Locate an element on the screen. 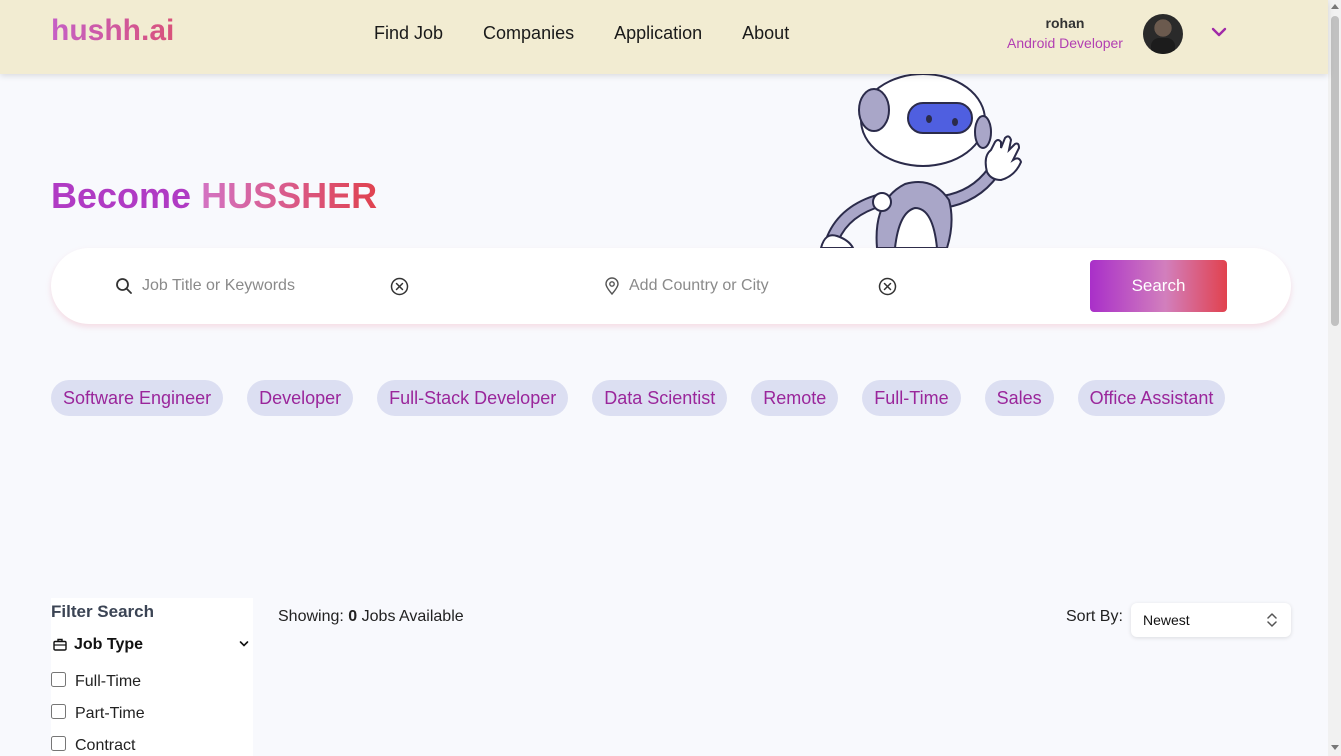 The height and width of the screenshot is (756, 1341). job-type-label: Job Type is located at coordinates (109, 644).